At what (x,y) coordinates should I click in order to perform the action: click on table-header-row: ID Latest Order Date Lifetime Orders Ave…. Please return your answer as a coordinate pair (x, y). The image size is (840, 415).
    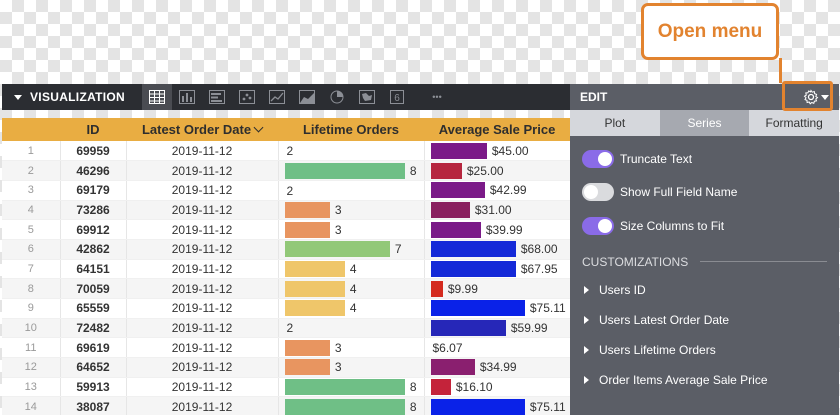
    Looking at the image, I should click on (286, 129).